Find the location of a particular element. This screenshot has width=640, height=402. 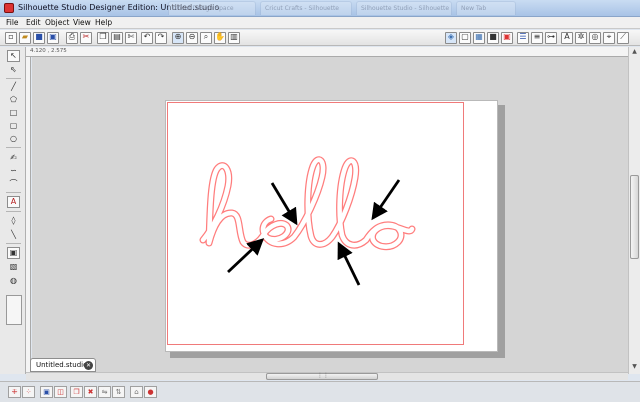

vertical-scroll-thumb is located at coordinates (634, 217).